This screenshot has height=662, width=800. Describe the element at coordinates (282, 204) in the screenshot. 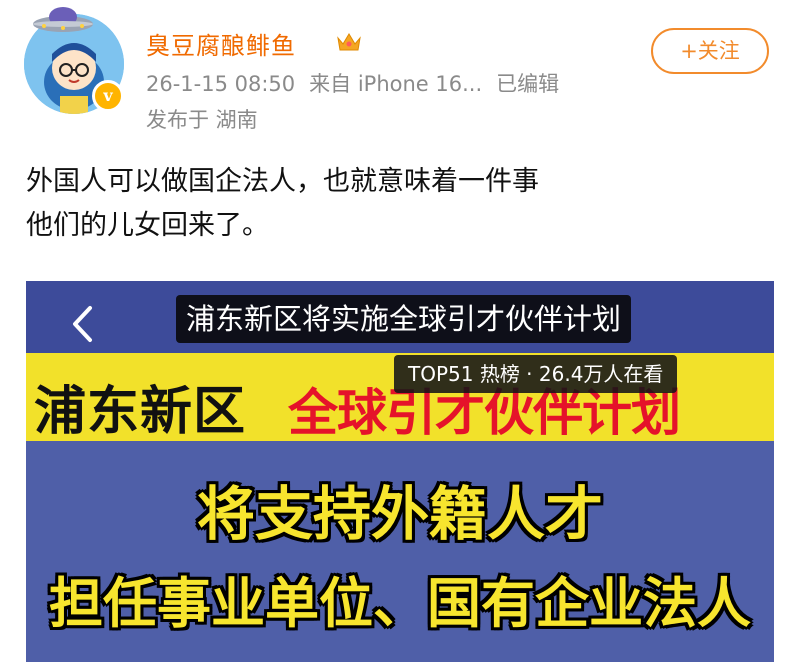

I see `post-text: 外国人可以做国企法人，也就意味着一件事 他们的儿女回来了。` at that location.